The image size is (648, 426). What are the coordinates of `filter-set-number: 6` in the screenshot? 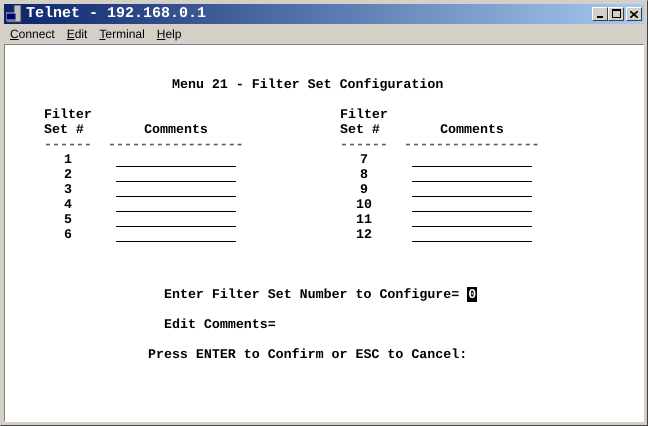 It's located at (68, 234).